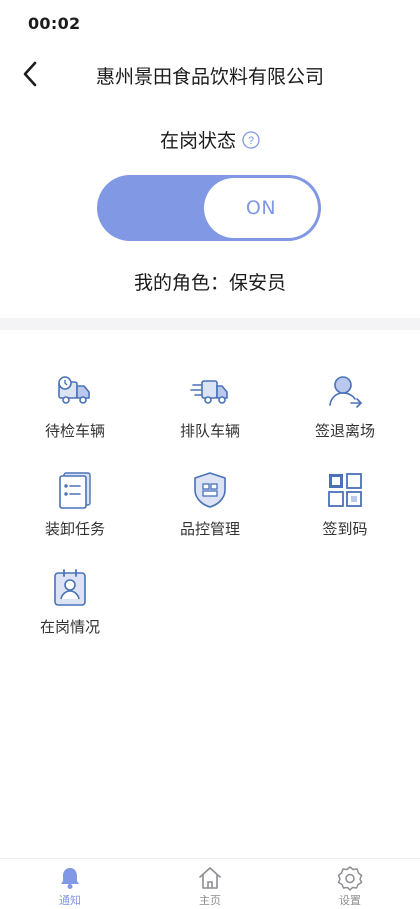  Describe the element at coordinates (209, 529) in the screenshot. I see `menu-label: 品控管理` at that location.